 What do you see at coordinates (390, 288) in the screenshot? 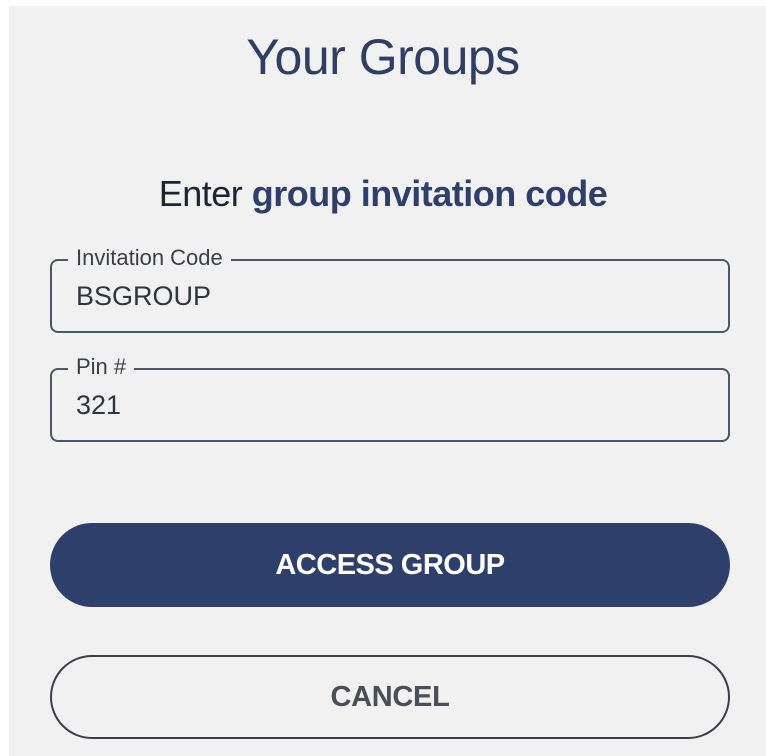
I see `invitation-code-field: Invitation Code BSGROUP` at bounding box center [390, 288].